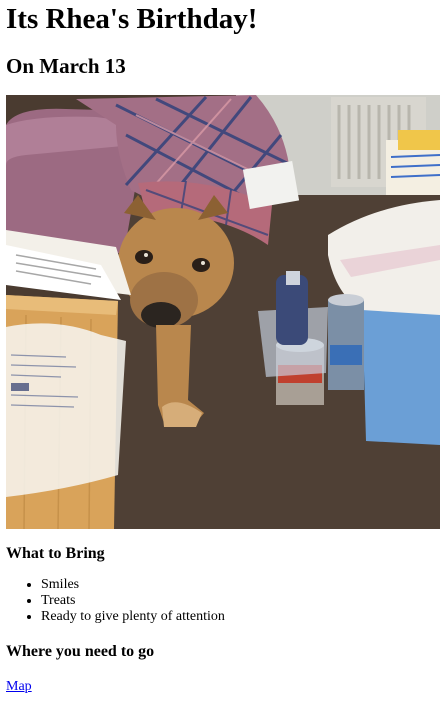 The width and height of the screenshot is (445, 714). What do you see at coordinates (240, 585) in the screenshot?
I see `list-item: Smiles` at bounding box center [240, 585].